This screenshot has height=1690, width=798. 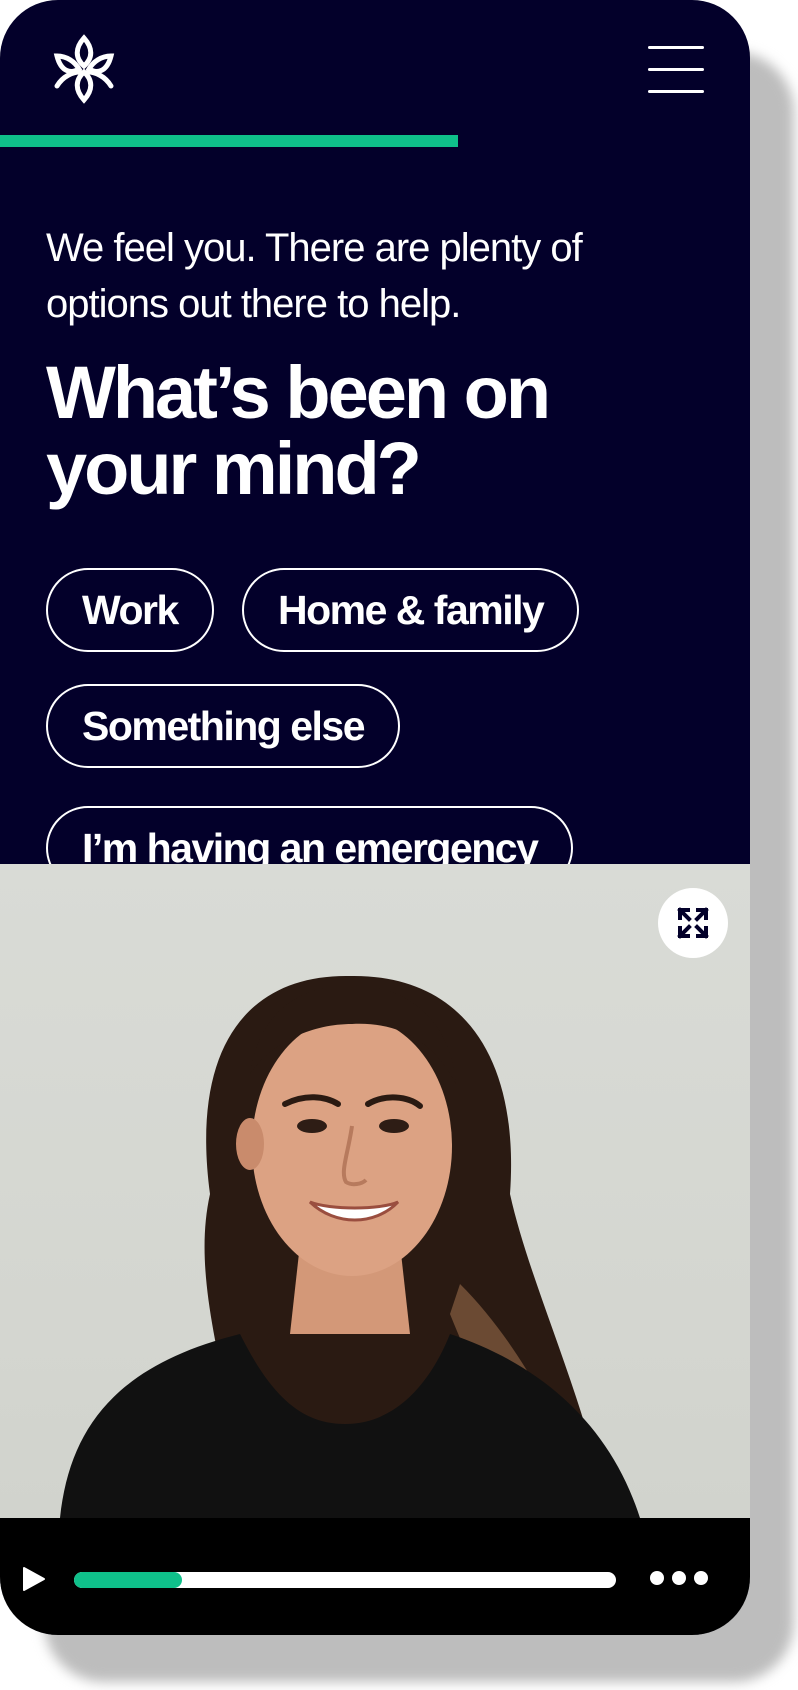 I want to click on step-progress-bar, so click(x=229, y=141).